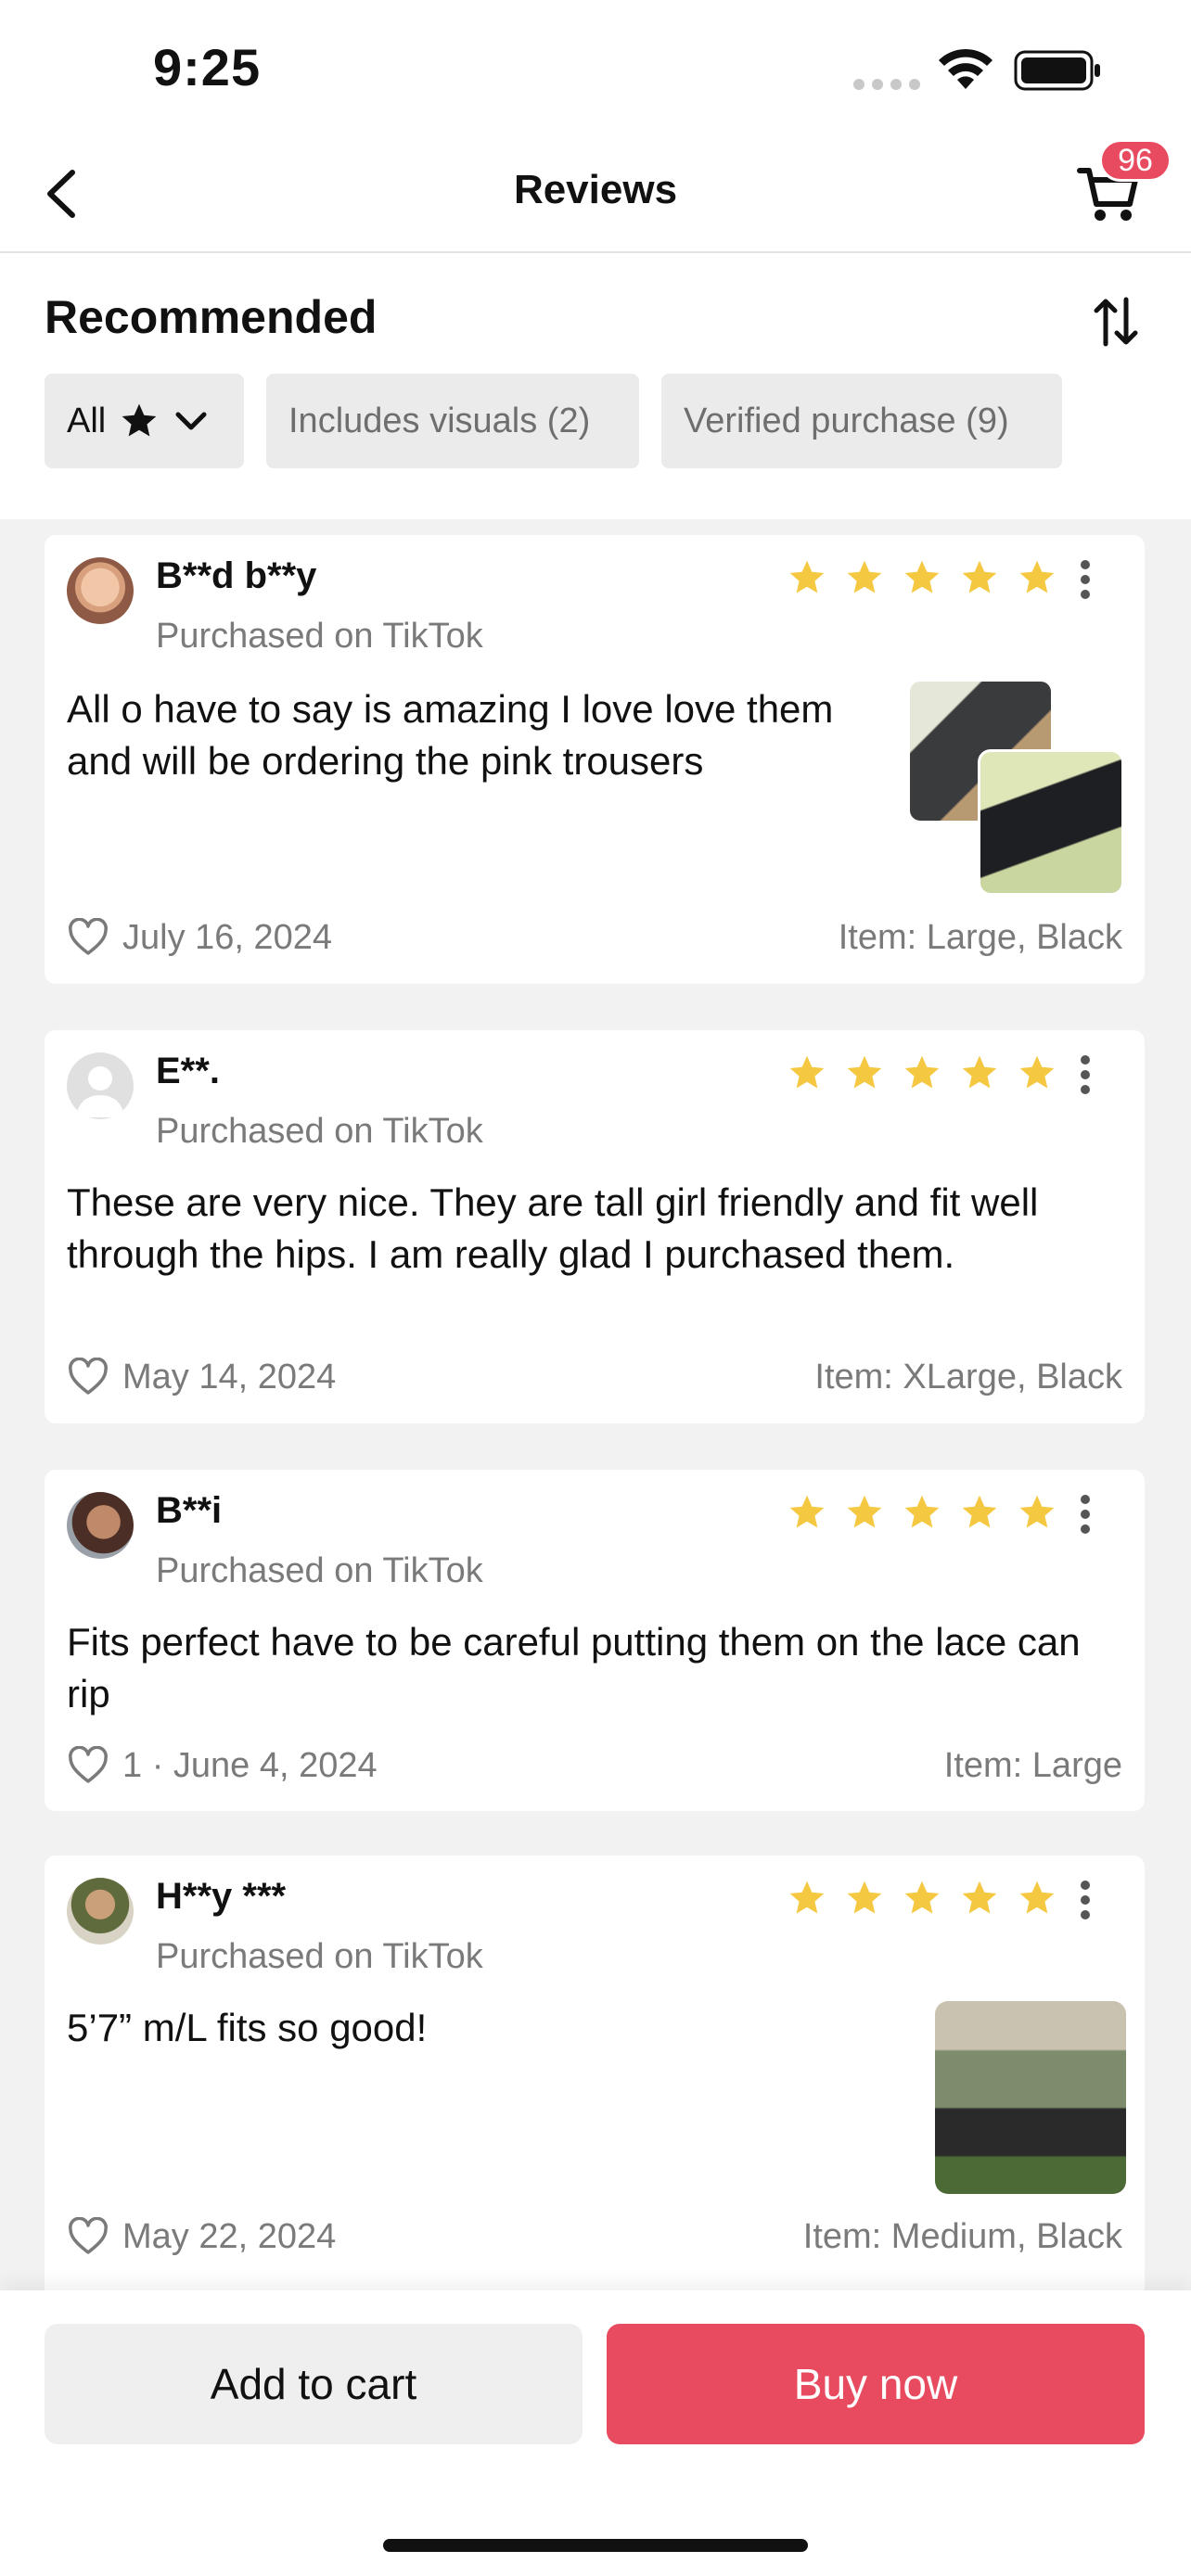 Image resolution: width=1191 pixels, height=2576 pixels. Describe the element at coordinates (1057, 71) in the screenshot. I see `battery-icon` at that location.